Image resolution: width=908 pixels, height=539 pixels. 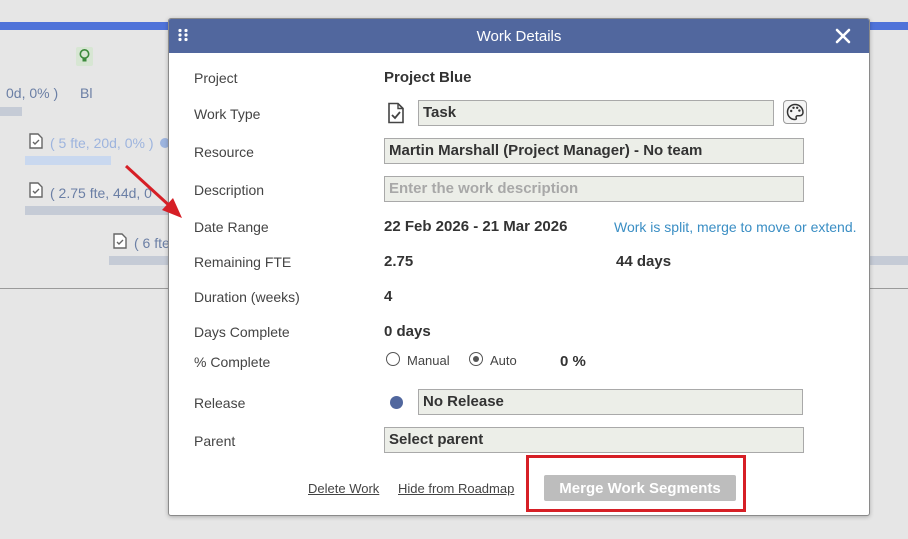 What do you see at coordinates (428, 360) in the screenshot?
I see `radio-manual-label: Manual` at bounding box center [428, 360].